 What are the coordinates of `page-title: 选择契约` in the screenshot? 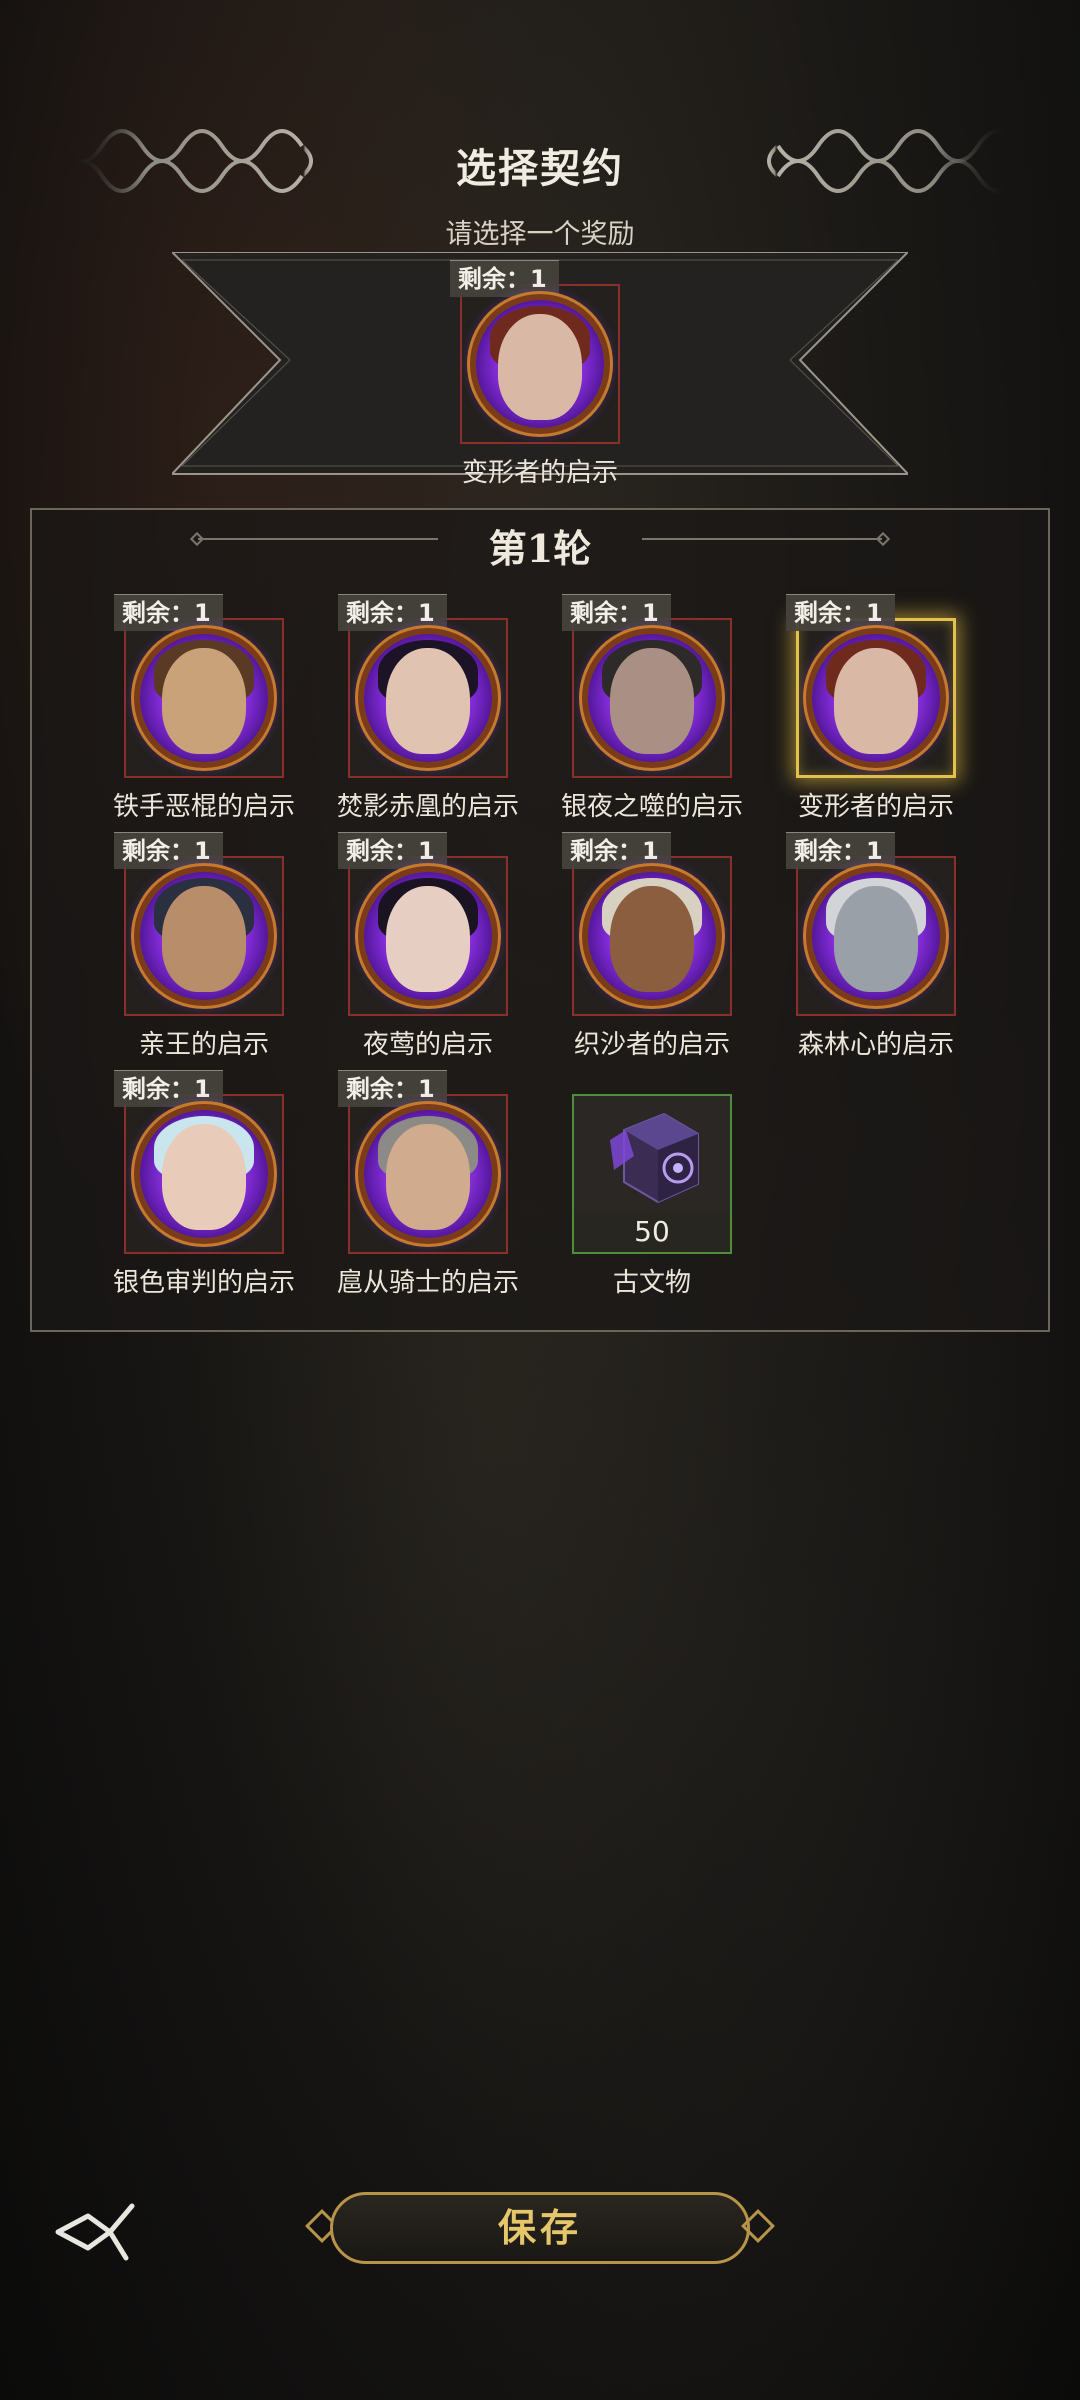 It's located at (540, 168).